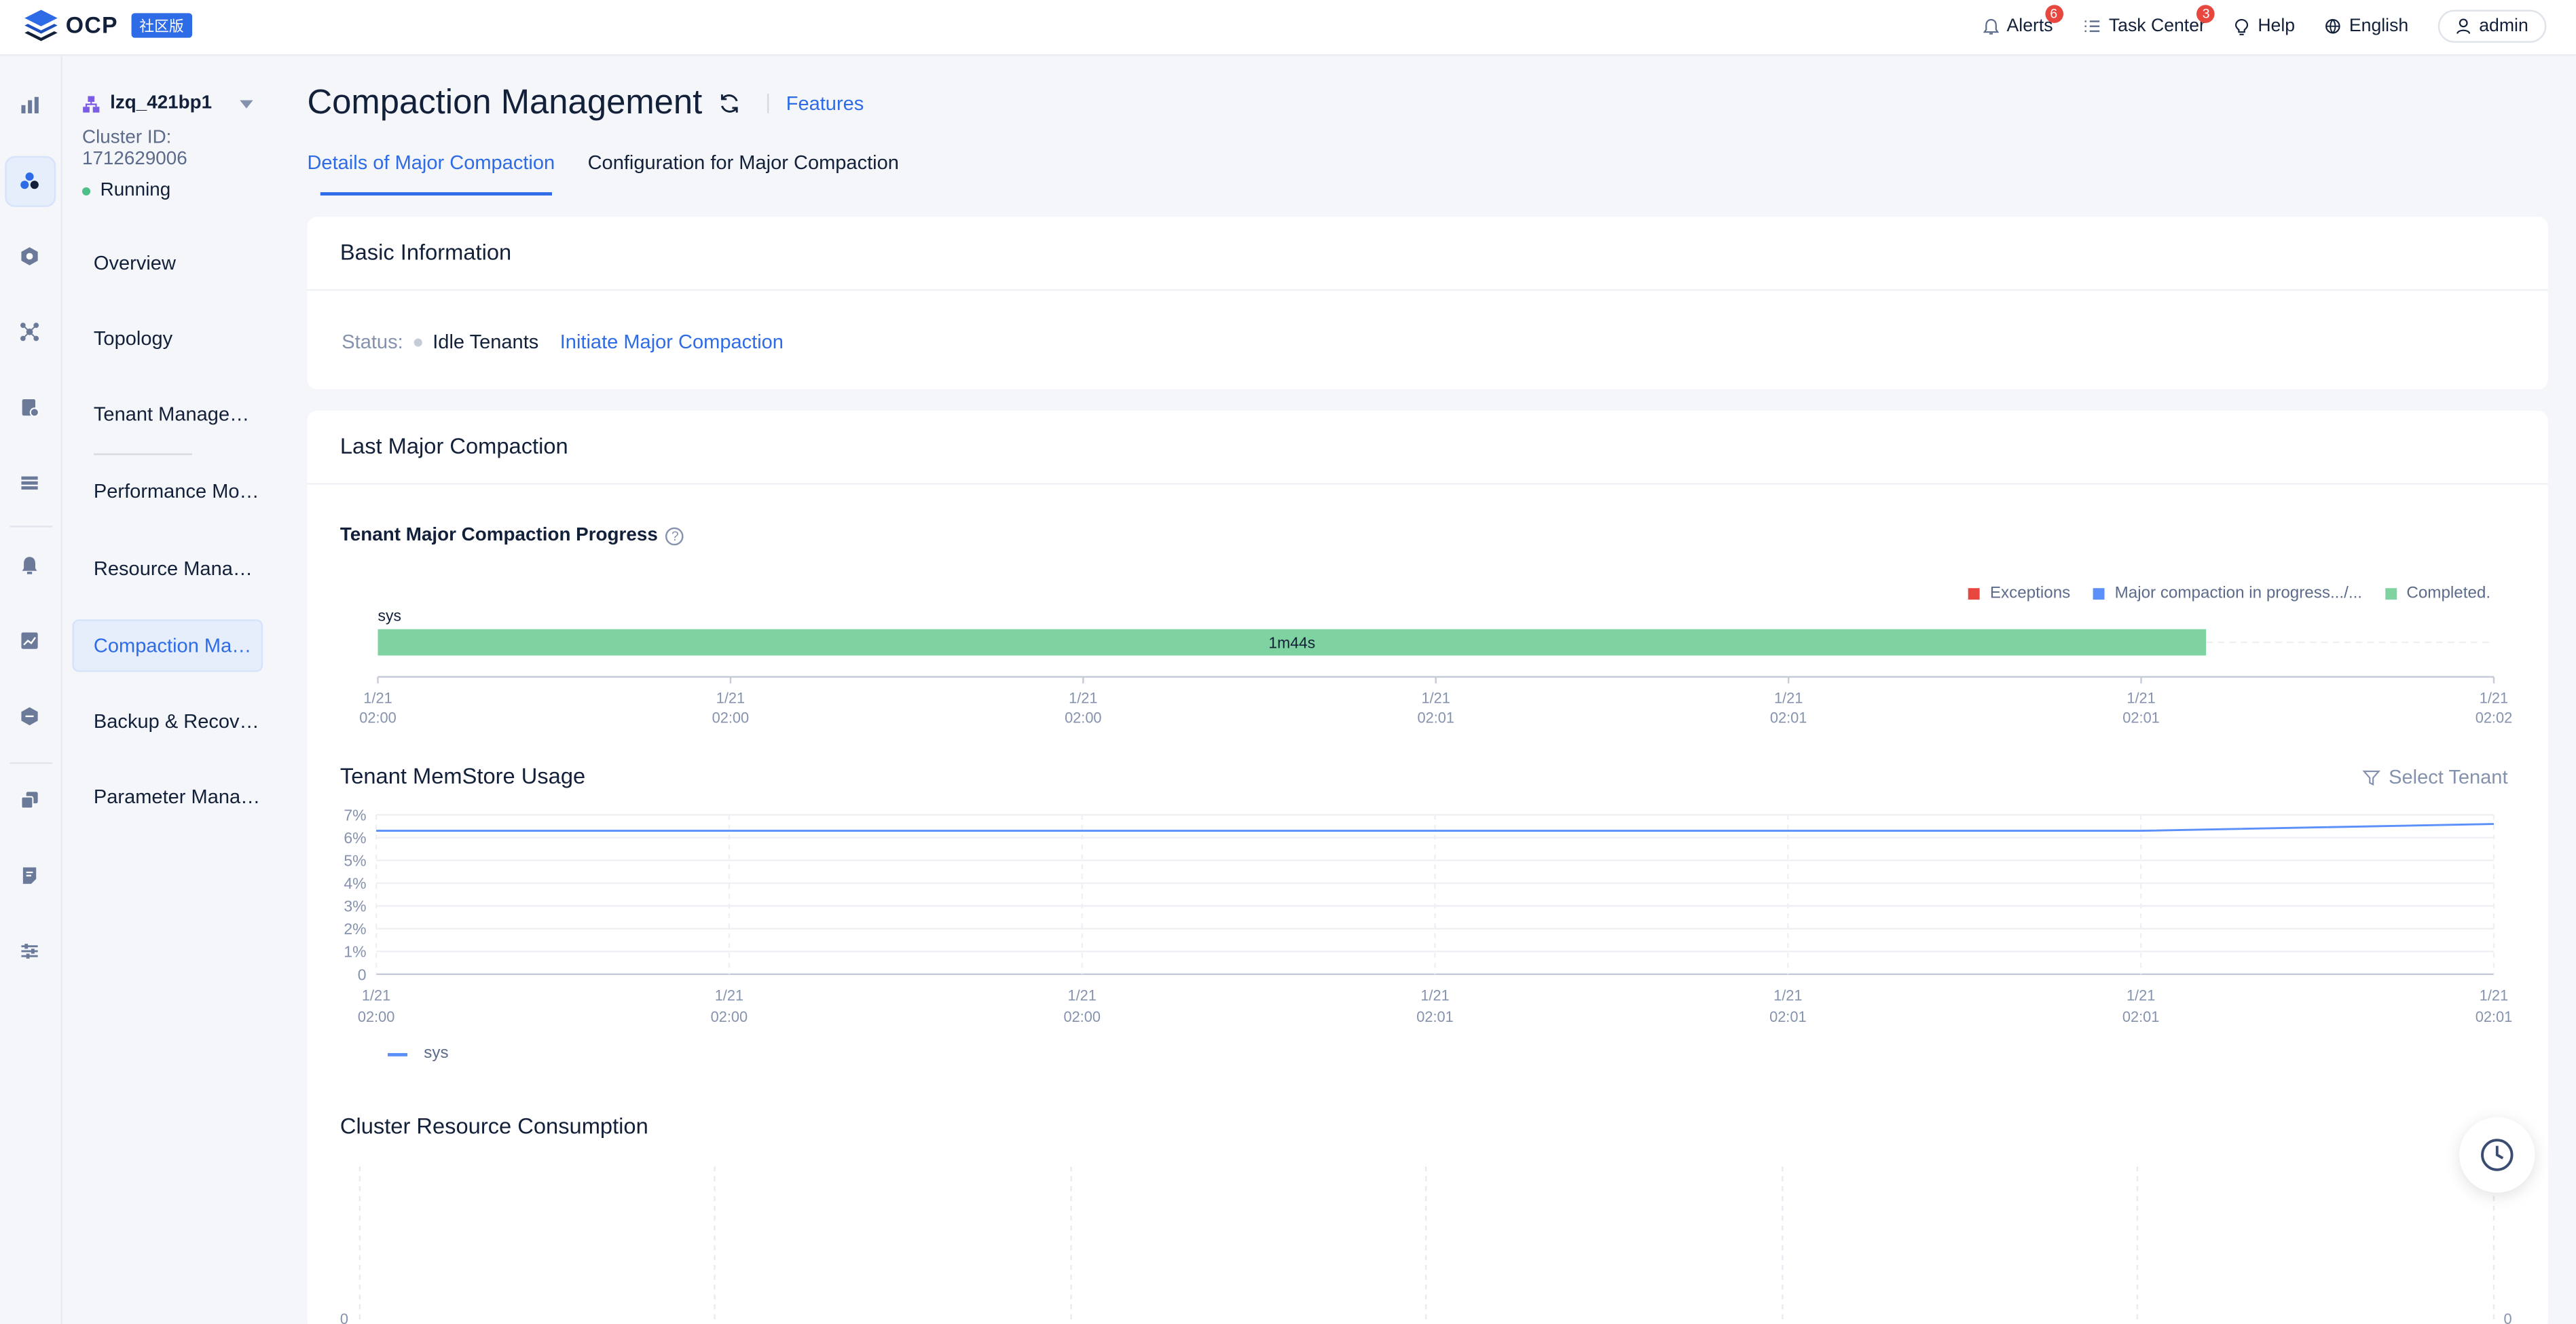  I want to click on tab-configuration-major-compaction: Configuration for Major Compaction, so click(744, 171).